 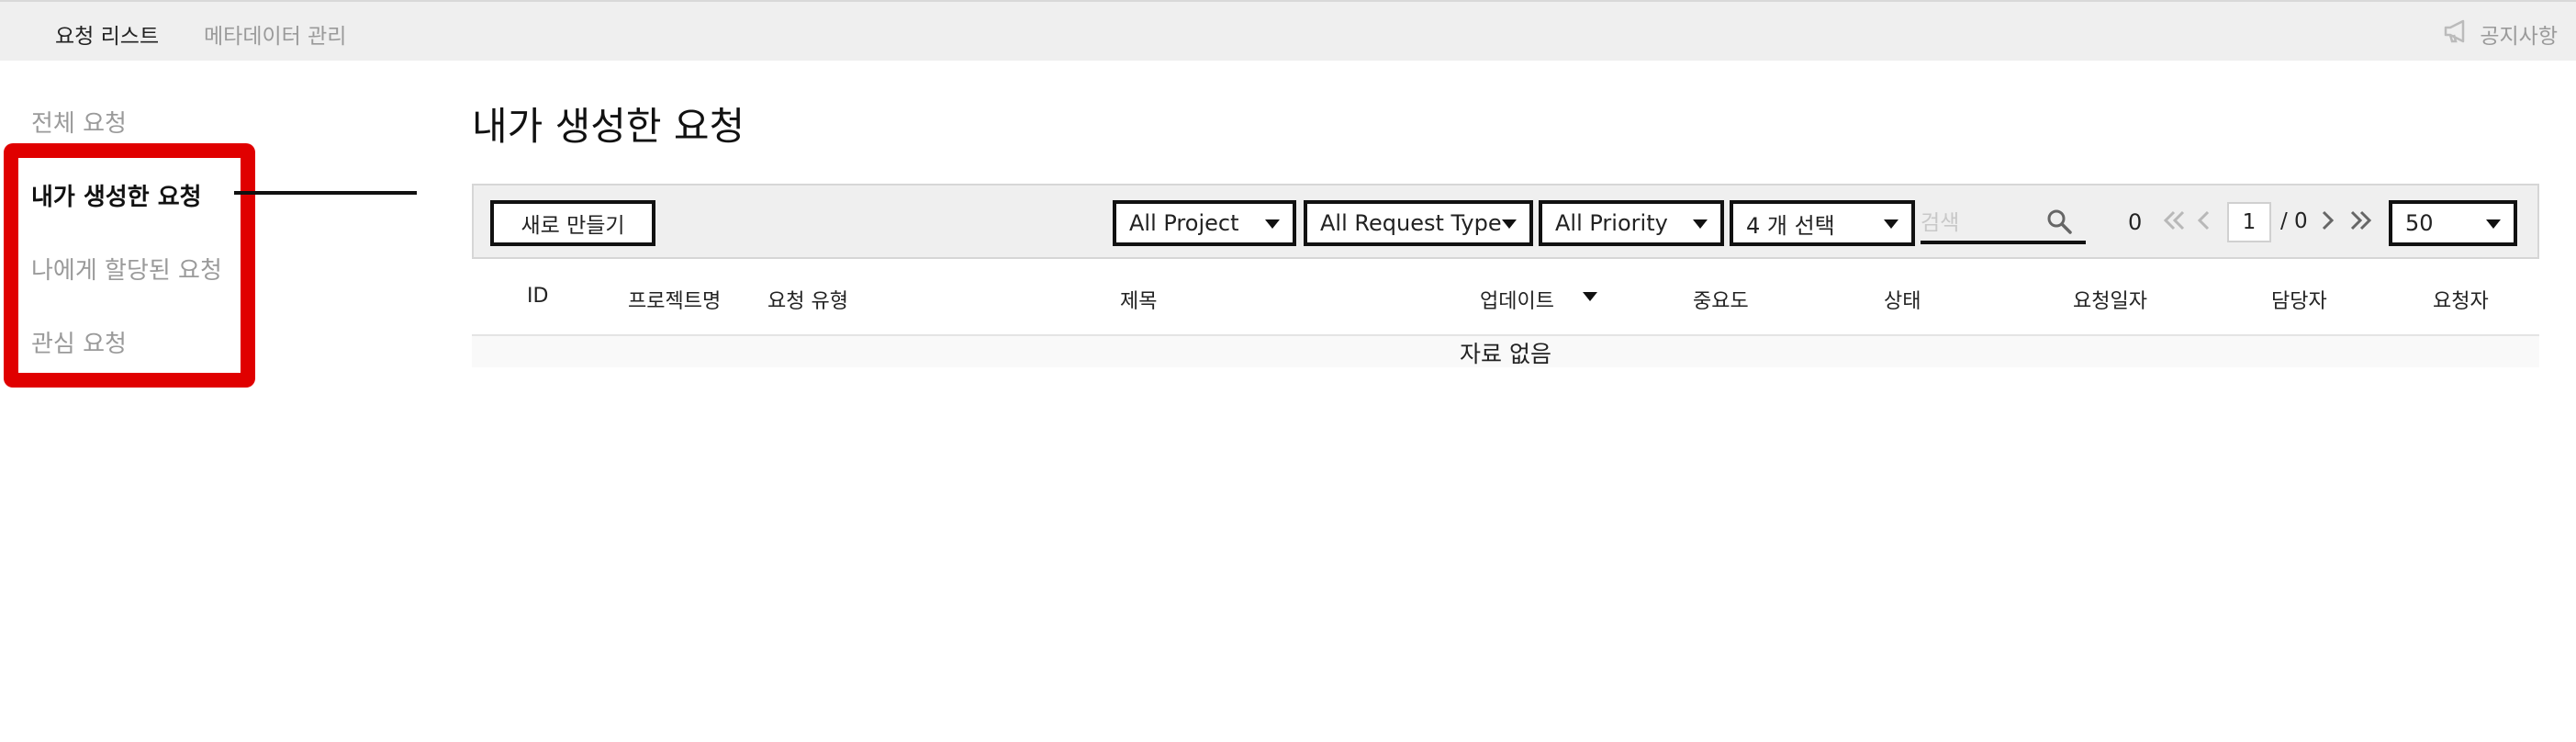 What do you see at coordinates (807, 299) in the screenshot?
I see `column-header-request-type: 요청 유형` at bounding box center [807, 299].